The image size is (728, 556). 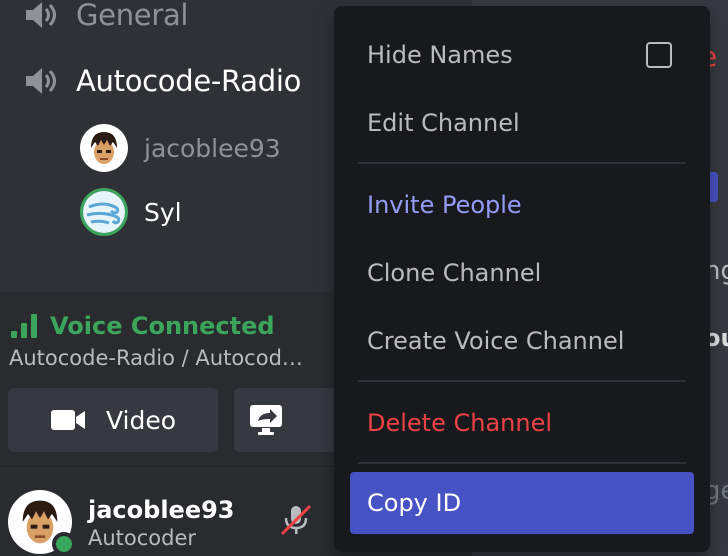 What do you see at coordinates (522, 205) in the screenshot?
I see `menu-item-invite-people: Invite People` at bounding box center [522, 205].